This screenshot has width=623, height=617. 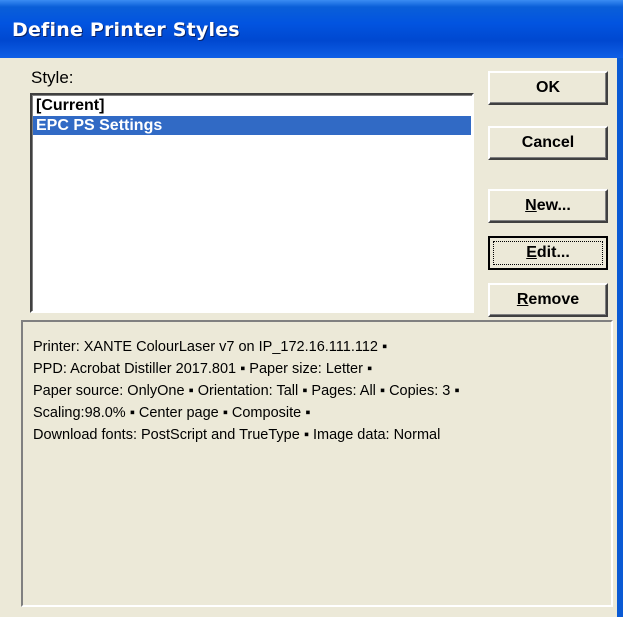 What do you see at coordinates (252, 125) in the screenshot?
I see `style-item-epc-ps-settings: EPC PS Settings` at bounding box center [252, 125].